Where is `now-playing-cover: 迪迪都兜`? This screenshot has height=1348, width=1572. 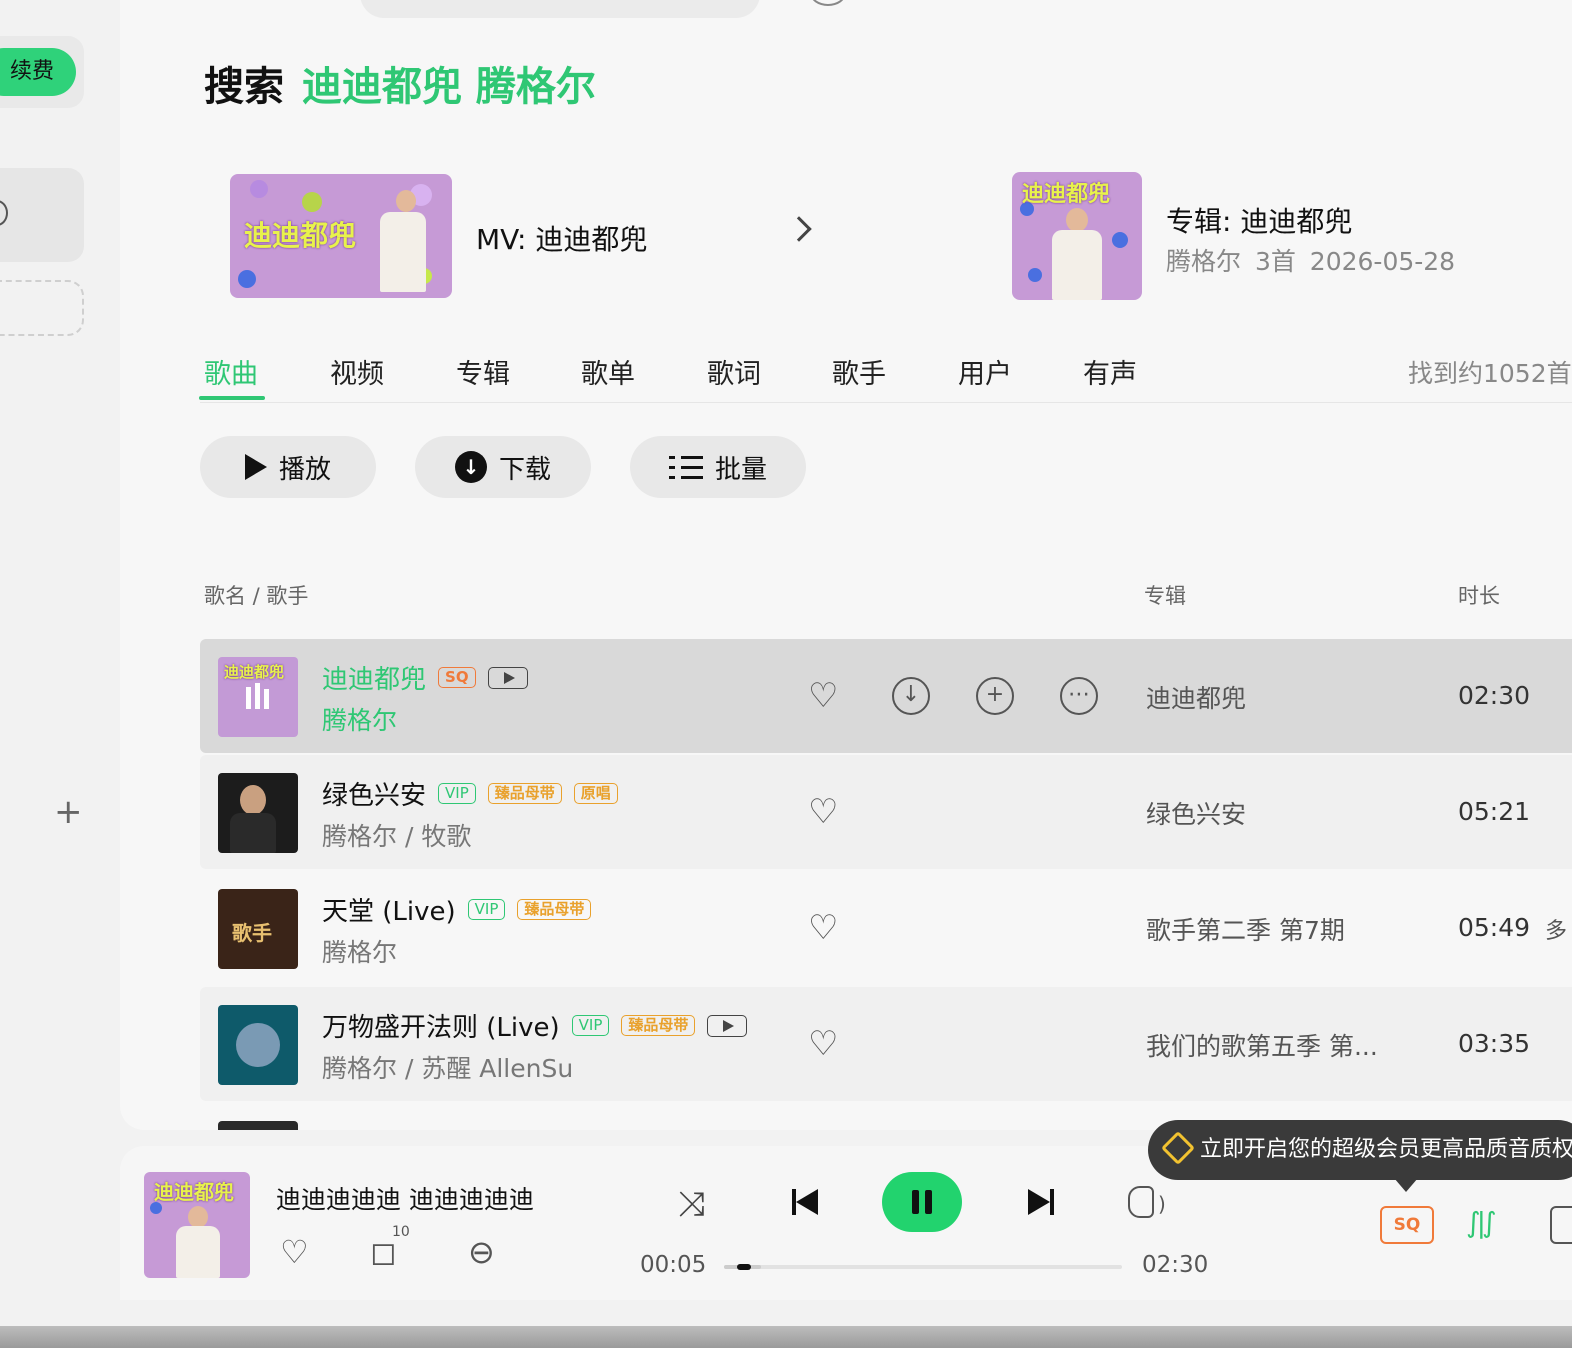
now-playing-cover: 迪迪都兜 is located at coordinates (197, 1225).